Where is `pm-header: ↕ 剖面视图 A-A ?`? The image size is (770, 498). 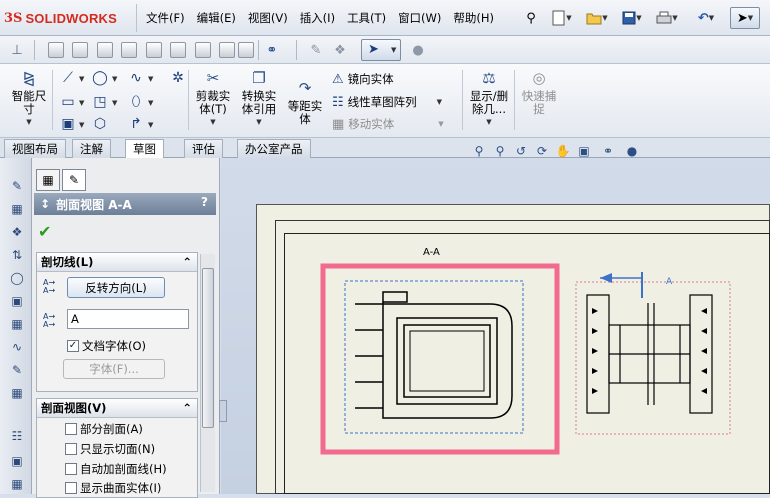 pm-header: ↕ 剖面视图 A-A ? is located at coordinates (125, 204).